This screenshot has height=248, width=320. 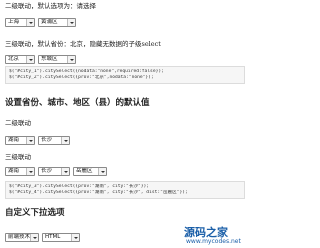 What do you see at coordinates (77, 103) in the screenshot?
I see `heading-default-values: 设置省份、城市、地区（县）的默认值` at bounding box center [77, 103].